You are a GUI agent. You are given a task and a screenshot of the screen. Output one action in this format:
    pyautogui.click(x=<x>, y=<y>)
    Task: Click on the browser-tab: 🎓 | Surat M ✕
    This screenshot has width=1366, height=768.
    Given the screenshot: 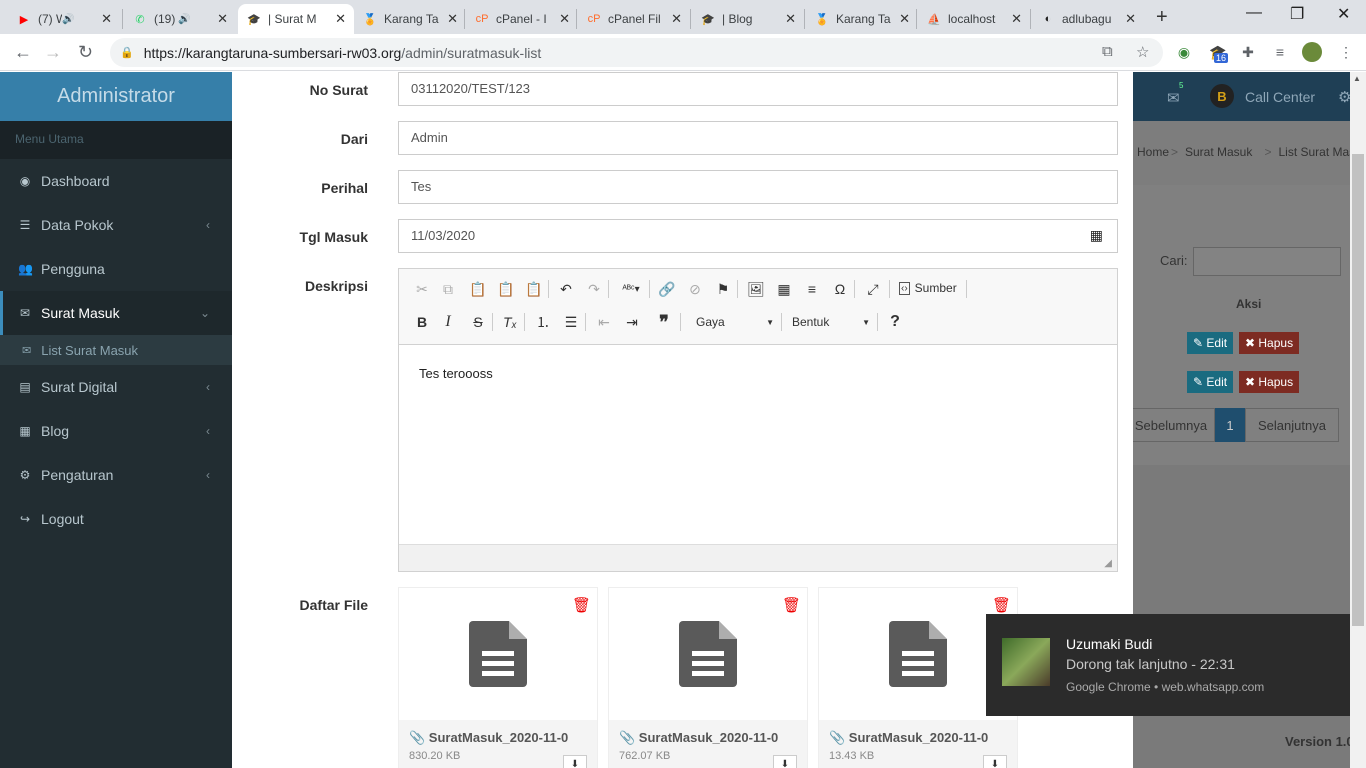 What is the action you would take?
    pyautogui.click(x=296, y=19)
    